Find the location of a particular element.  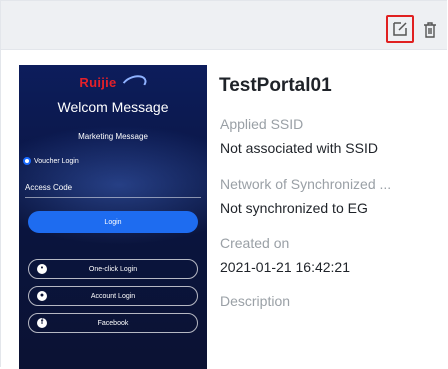

preview-access-code: Access Code is located at coordinates (49, 187).